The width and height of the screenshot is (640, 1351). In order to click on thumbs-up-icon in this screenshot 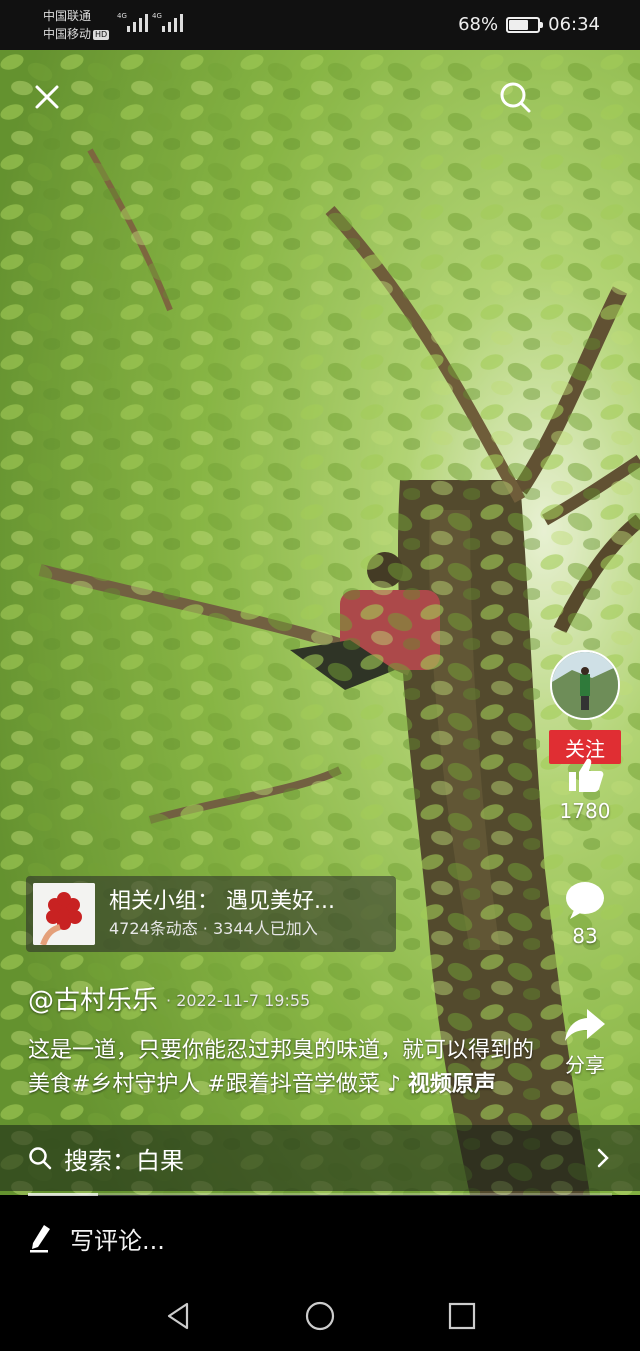, I will do `click(586, 775)`.